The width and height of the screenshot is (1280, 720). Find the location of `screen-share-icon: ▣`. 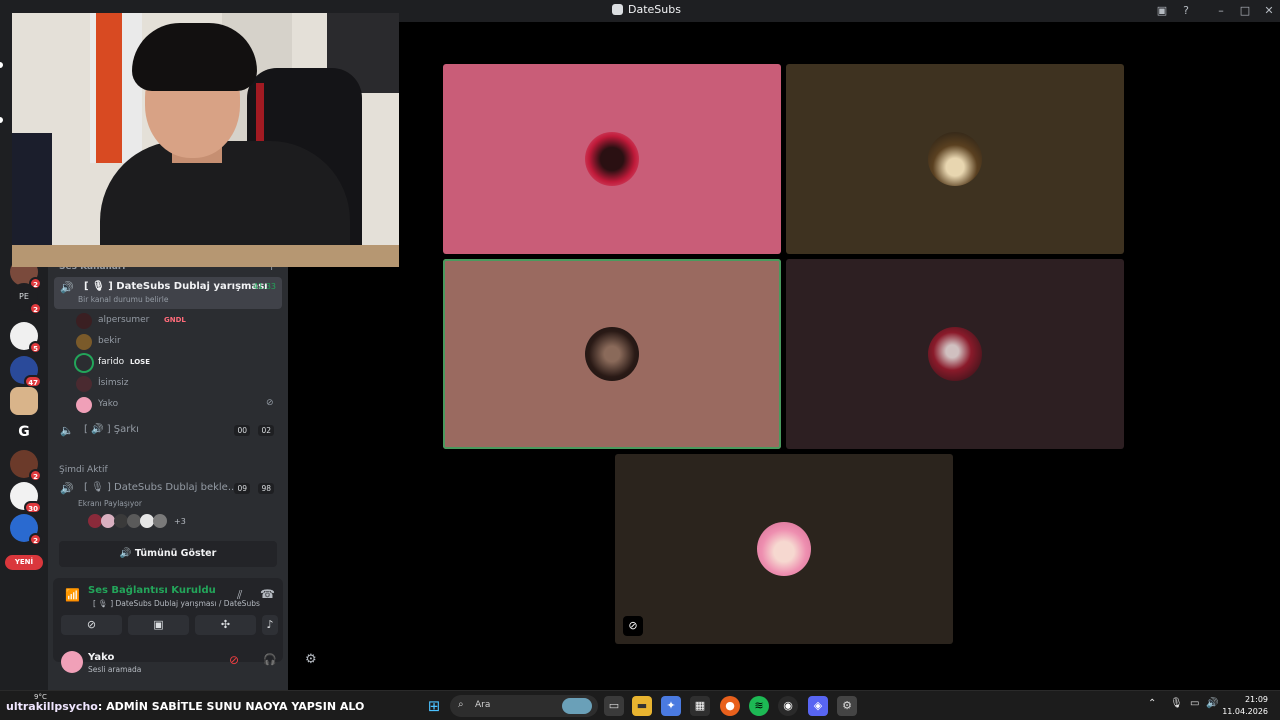

screen-share-icon: ▣ is located at coordinates (158, 624).